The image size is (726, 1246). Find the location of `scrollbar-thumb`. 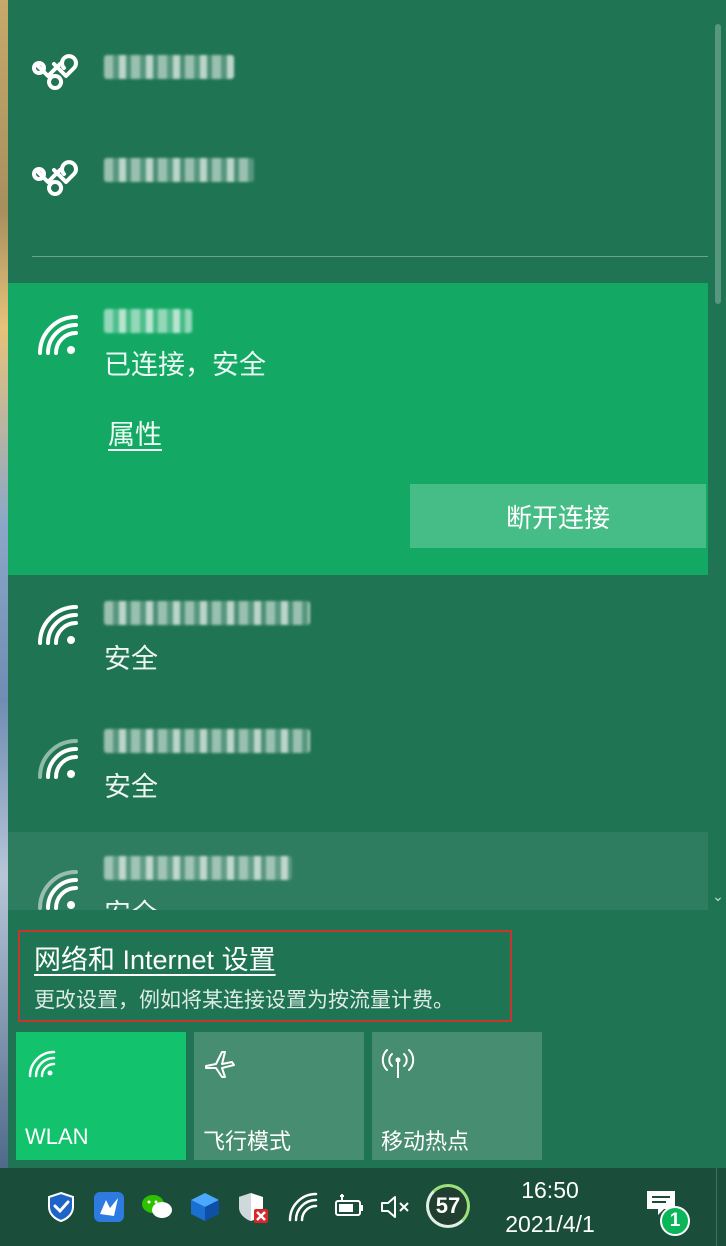

scrollbar-thumb is located at coordinates (718, 164).